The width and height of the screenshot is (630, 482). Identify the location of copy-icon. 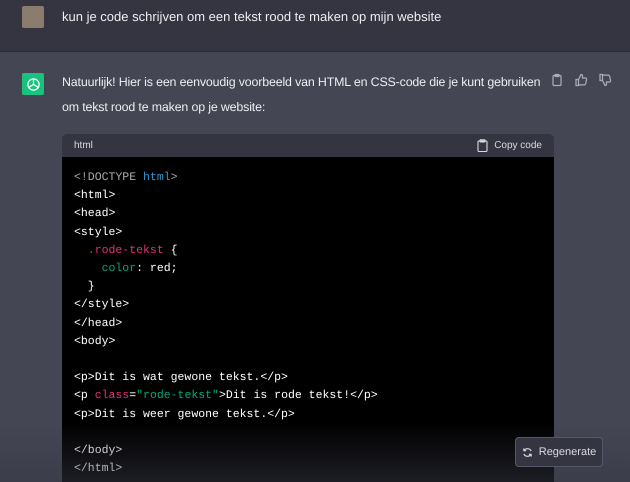
(557, 80).